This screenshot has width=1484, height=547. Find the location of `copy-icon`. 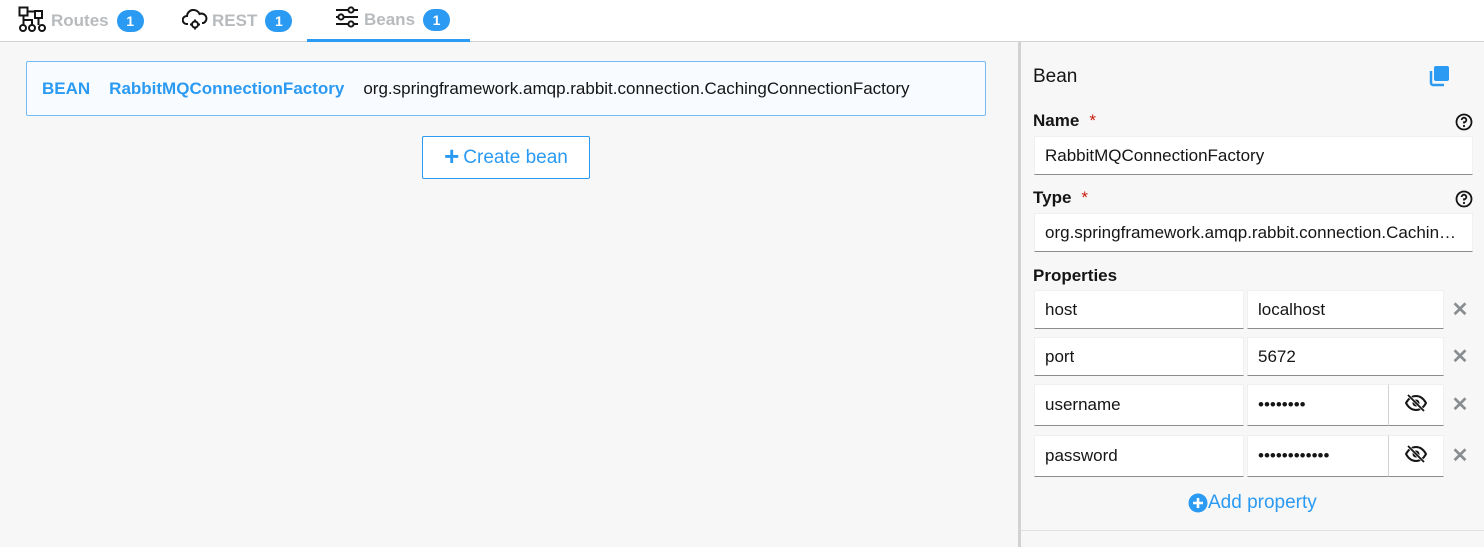

copy-icon is located at coordinates (1439, 76).